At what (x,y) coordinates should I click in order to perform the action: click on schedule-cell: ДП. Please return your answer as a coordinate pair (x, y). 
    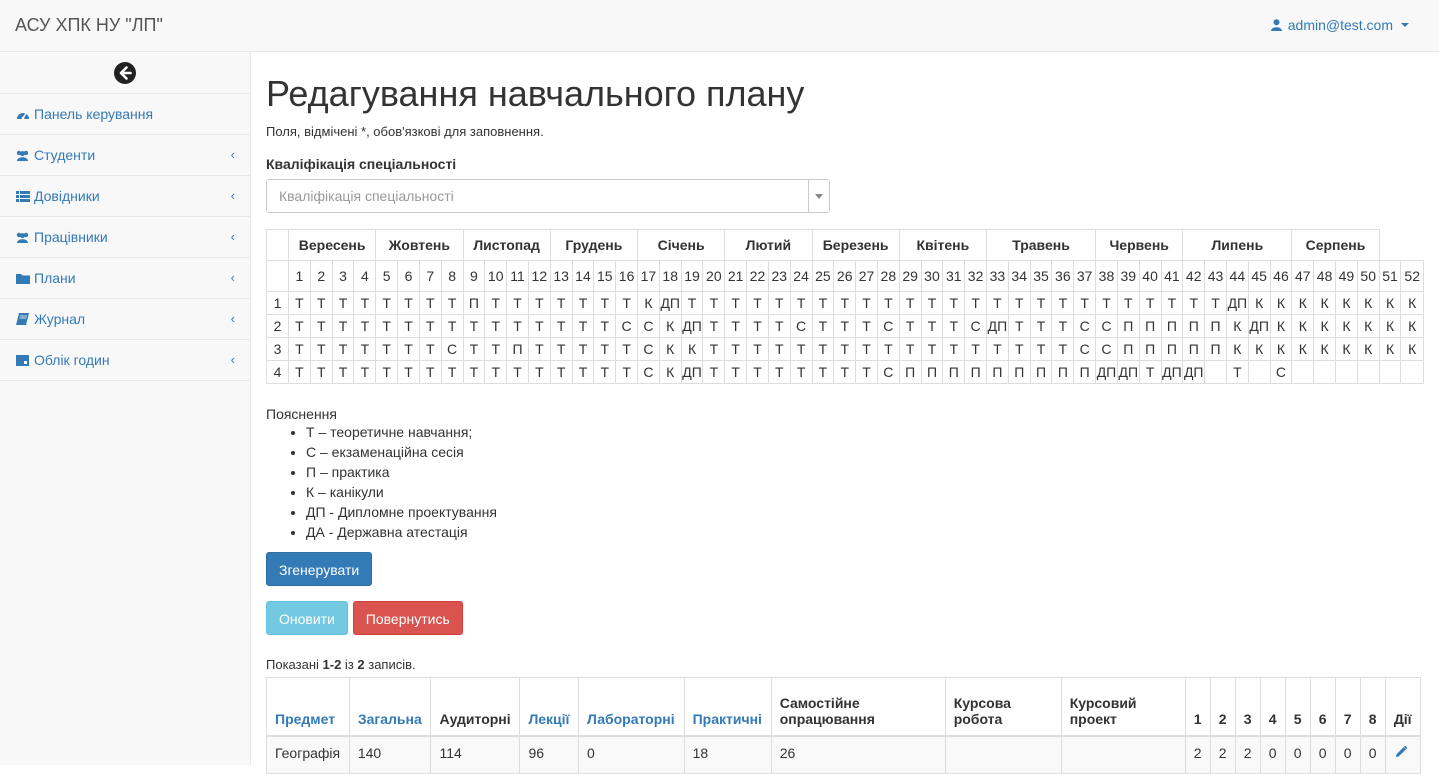
    Looking at the image, I should click on (1194, 372).